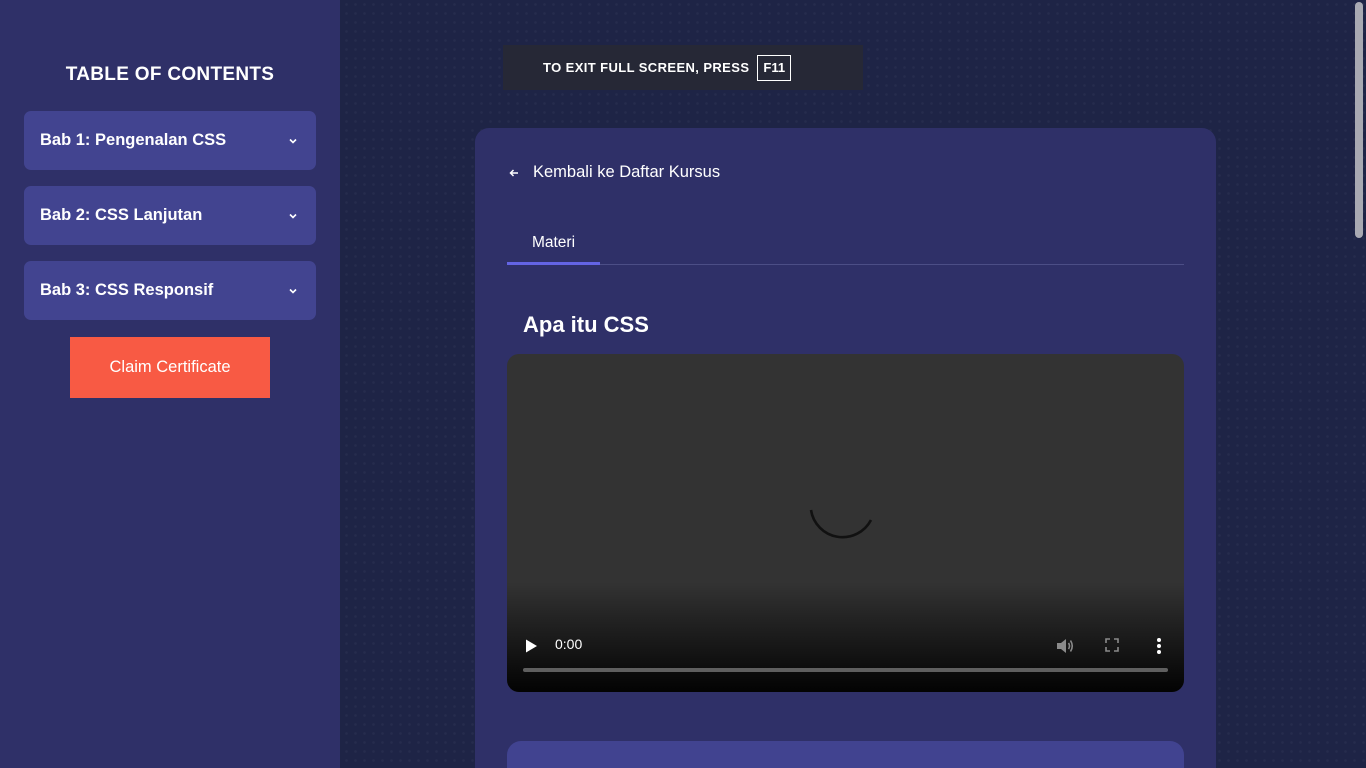 The height and width of the screenshot is (768, 1366). I want to click on chapter-item-3: Bab 3: CSS Responsif, so click(170, 290).